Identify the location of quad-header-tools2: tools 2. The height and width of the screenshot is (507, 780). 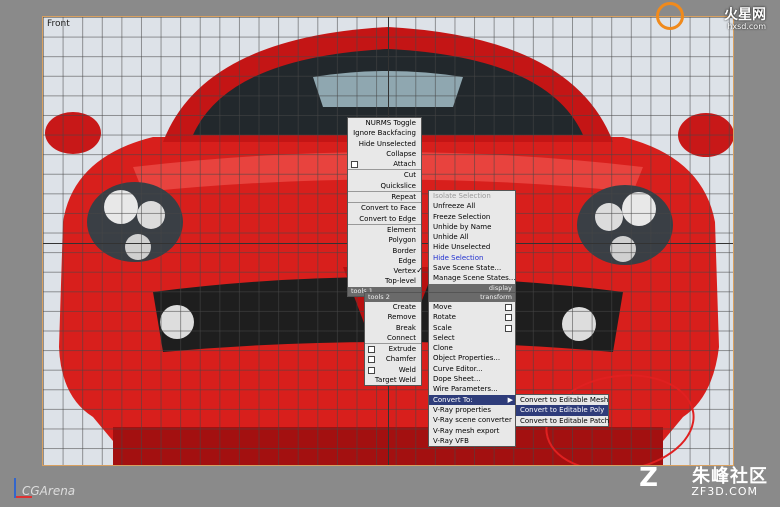
(393, 297).